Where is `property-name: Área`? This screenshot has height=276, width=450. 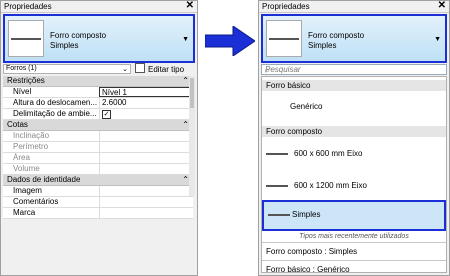 property-name: Área is located at coordinates (21, 157).